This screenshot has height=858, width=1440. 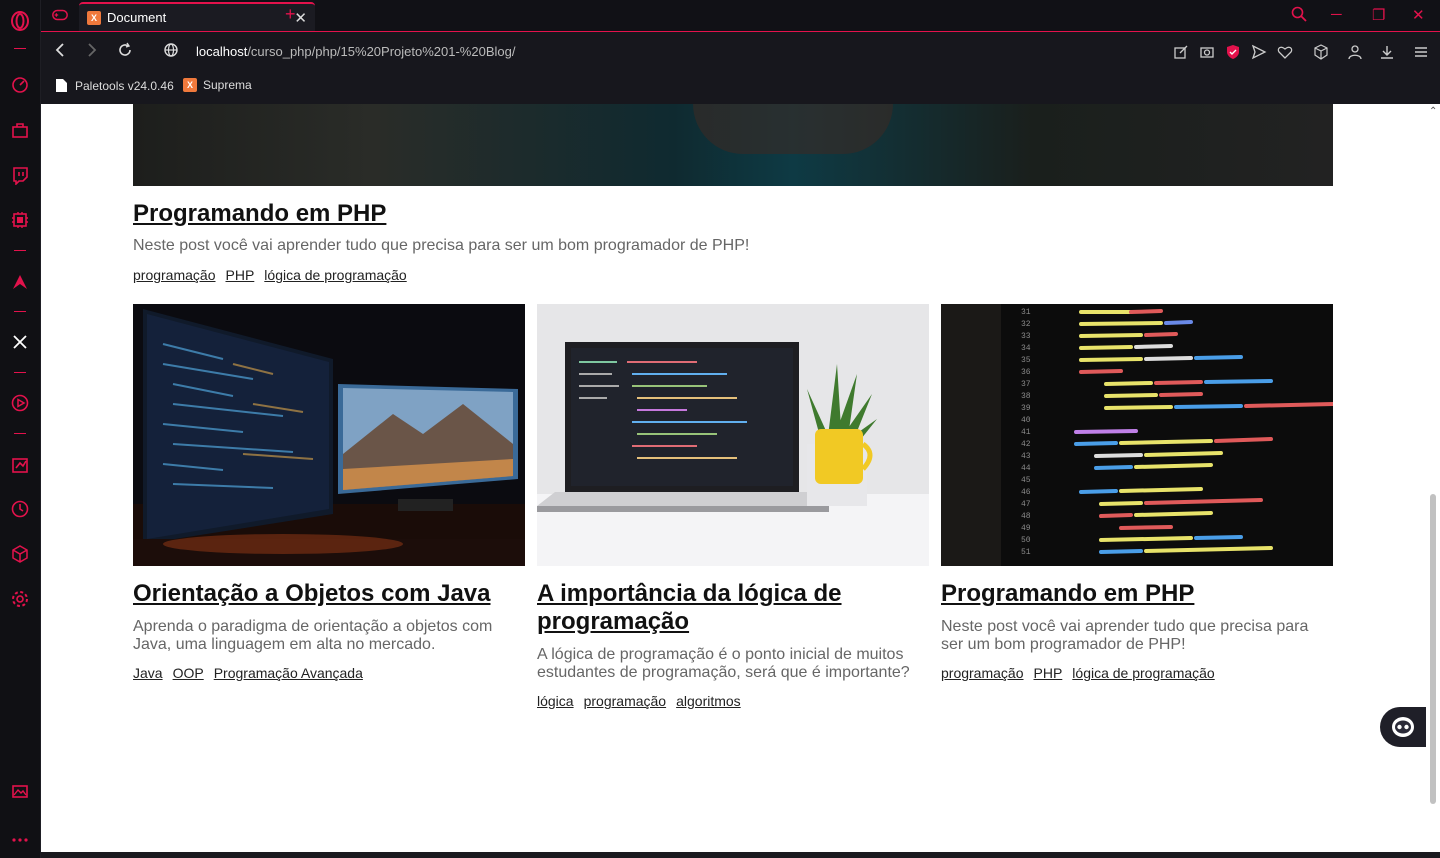 What do you see at coordinates (1285, 52) in the screenshot?
I see `heart-icon` at bounding box center [1285, 52].